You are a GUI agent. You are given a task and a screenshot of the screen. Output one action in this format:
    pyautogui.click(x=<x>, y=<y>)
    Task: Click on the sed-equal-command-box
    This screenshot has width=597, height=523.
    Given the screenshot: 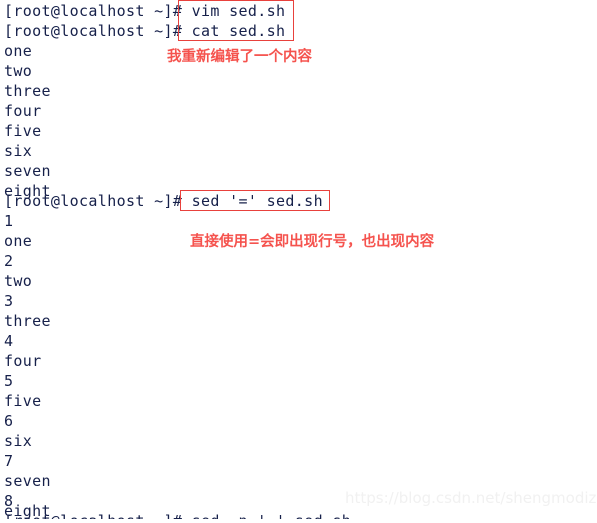 What is the action you would take?
    pyautogui.click(x=255, y=200)
    